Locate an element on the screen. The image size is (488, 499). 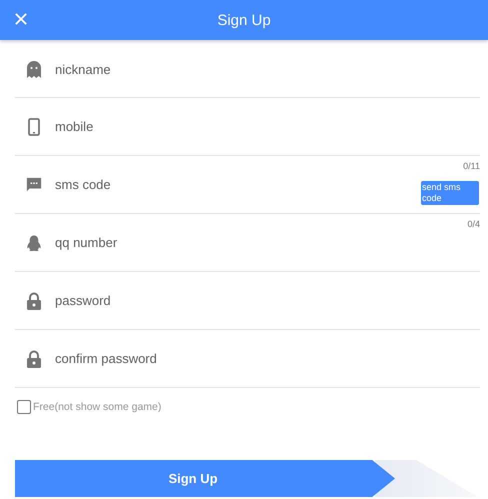
checkbox is located at coordinates (24, 407).